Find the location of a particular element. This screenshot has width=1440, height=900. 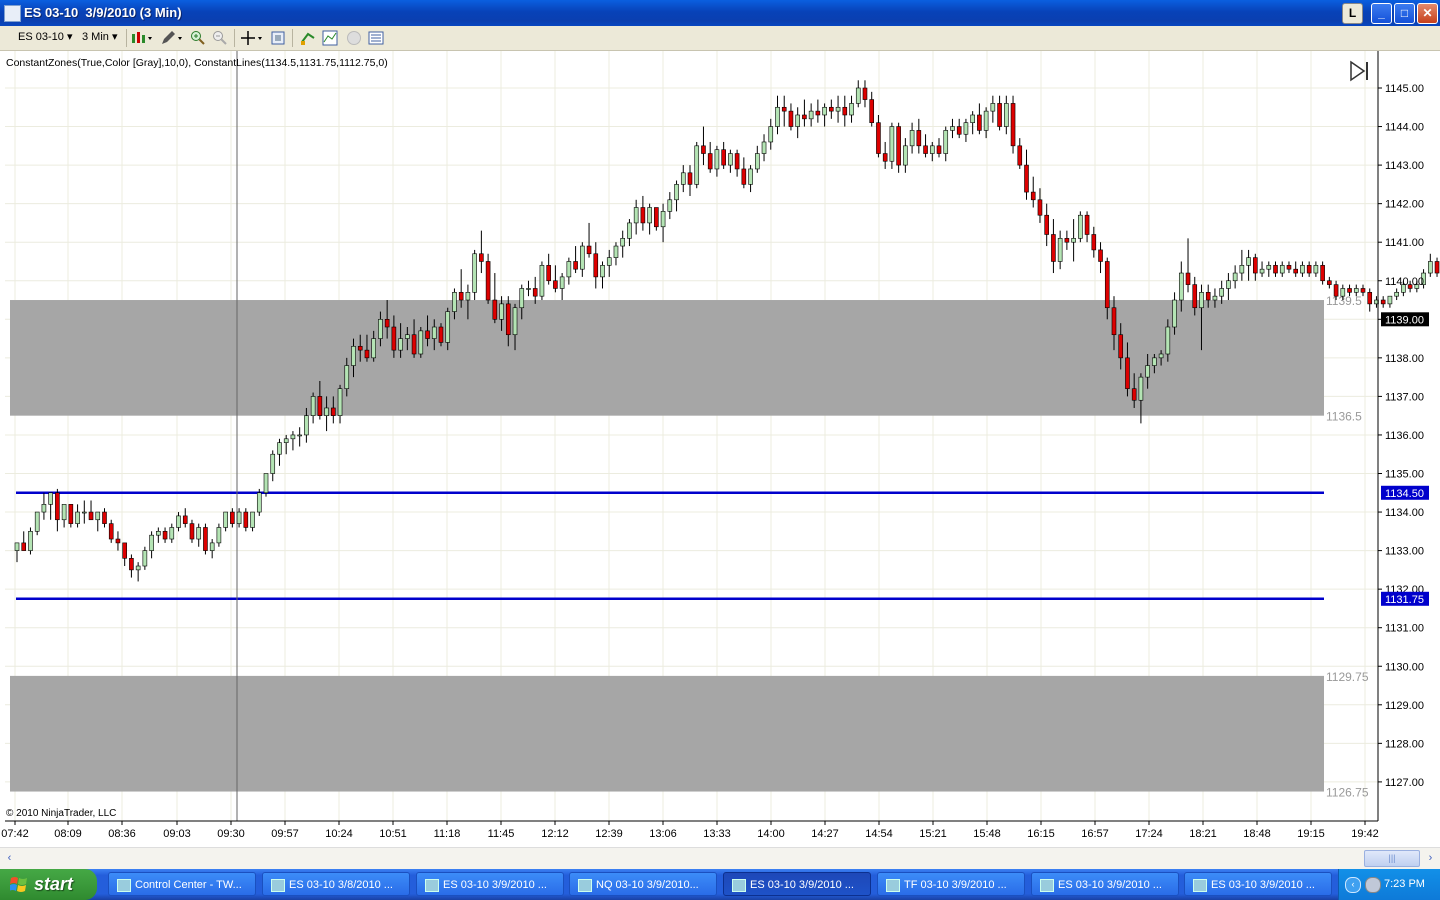

x-tick-label: 09:30 is located at coordinates (231, 834).